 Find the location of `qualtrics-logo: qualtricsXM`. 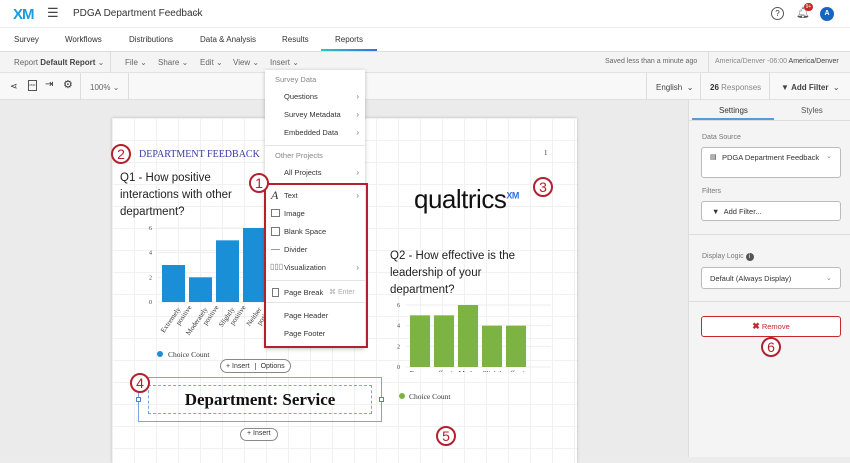

qualtrics-logo: qualtricsXM is located at coordinates (466, 199).